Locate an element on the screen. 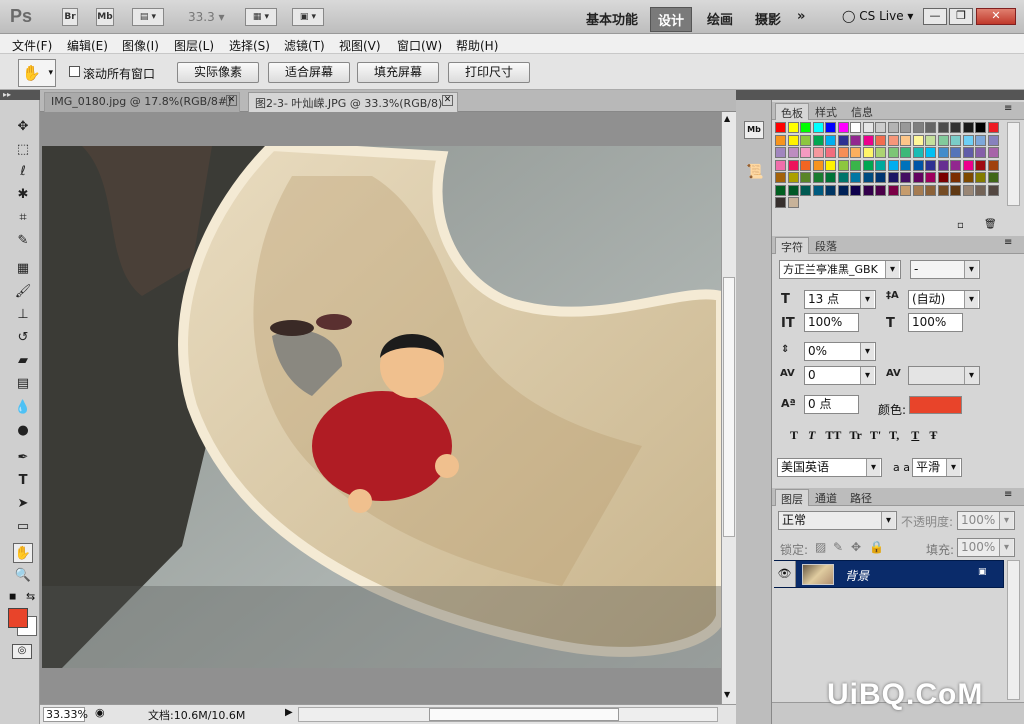  brush-tool-icon: 🖌 is located at coordinates (23, 292).